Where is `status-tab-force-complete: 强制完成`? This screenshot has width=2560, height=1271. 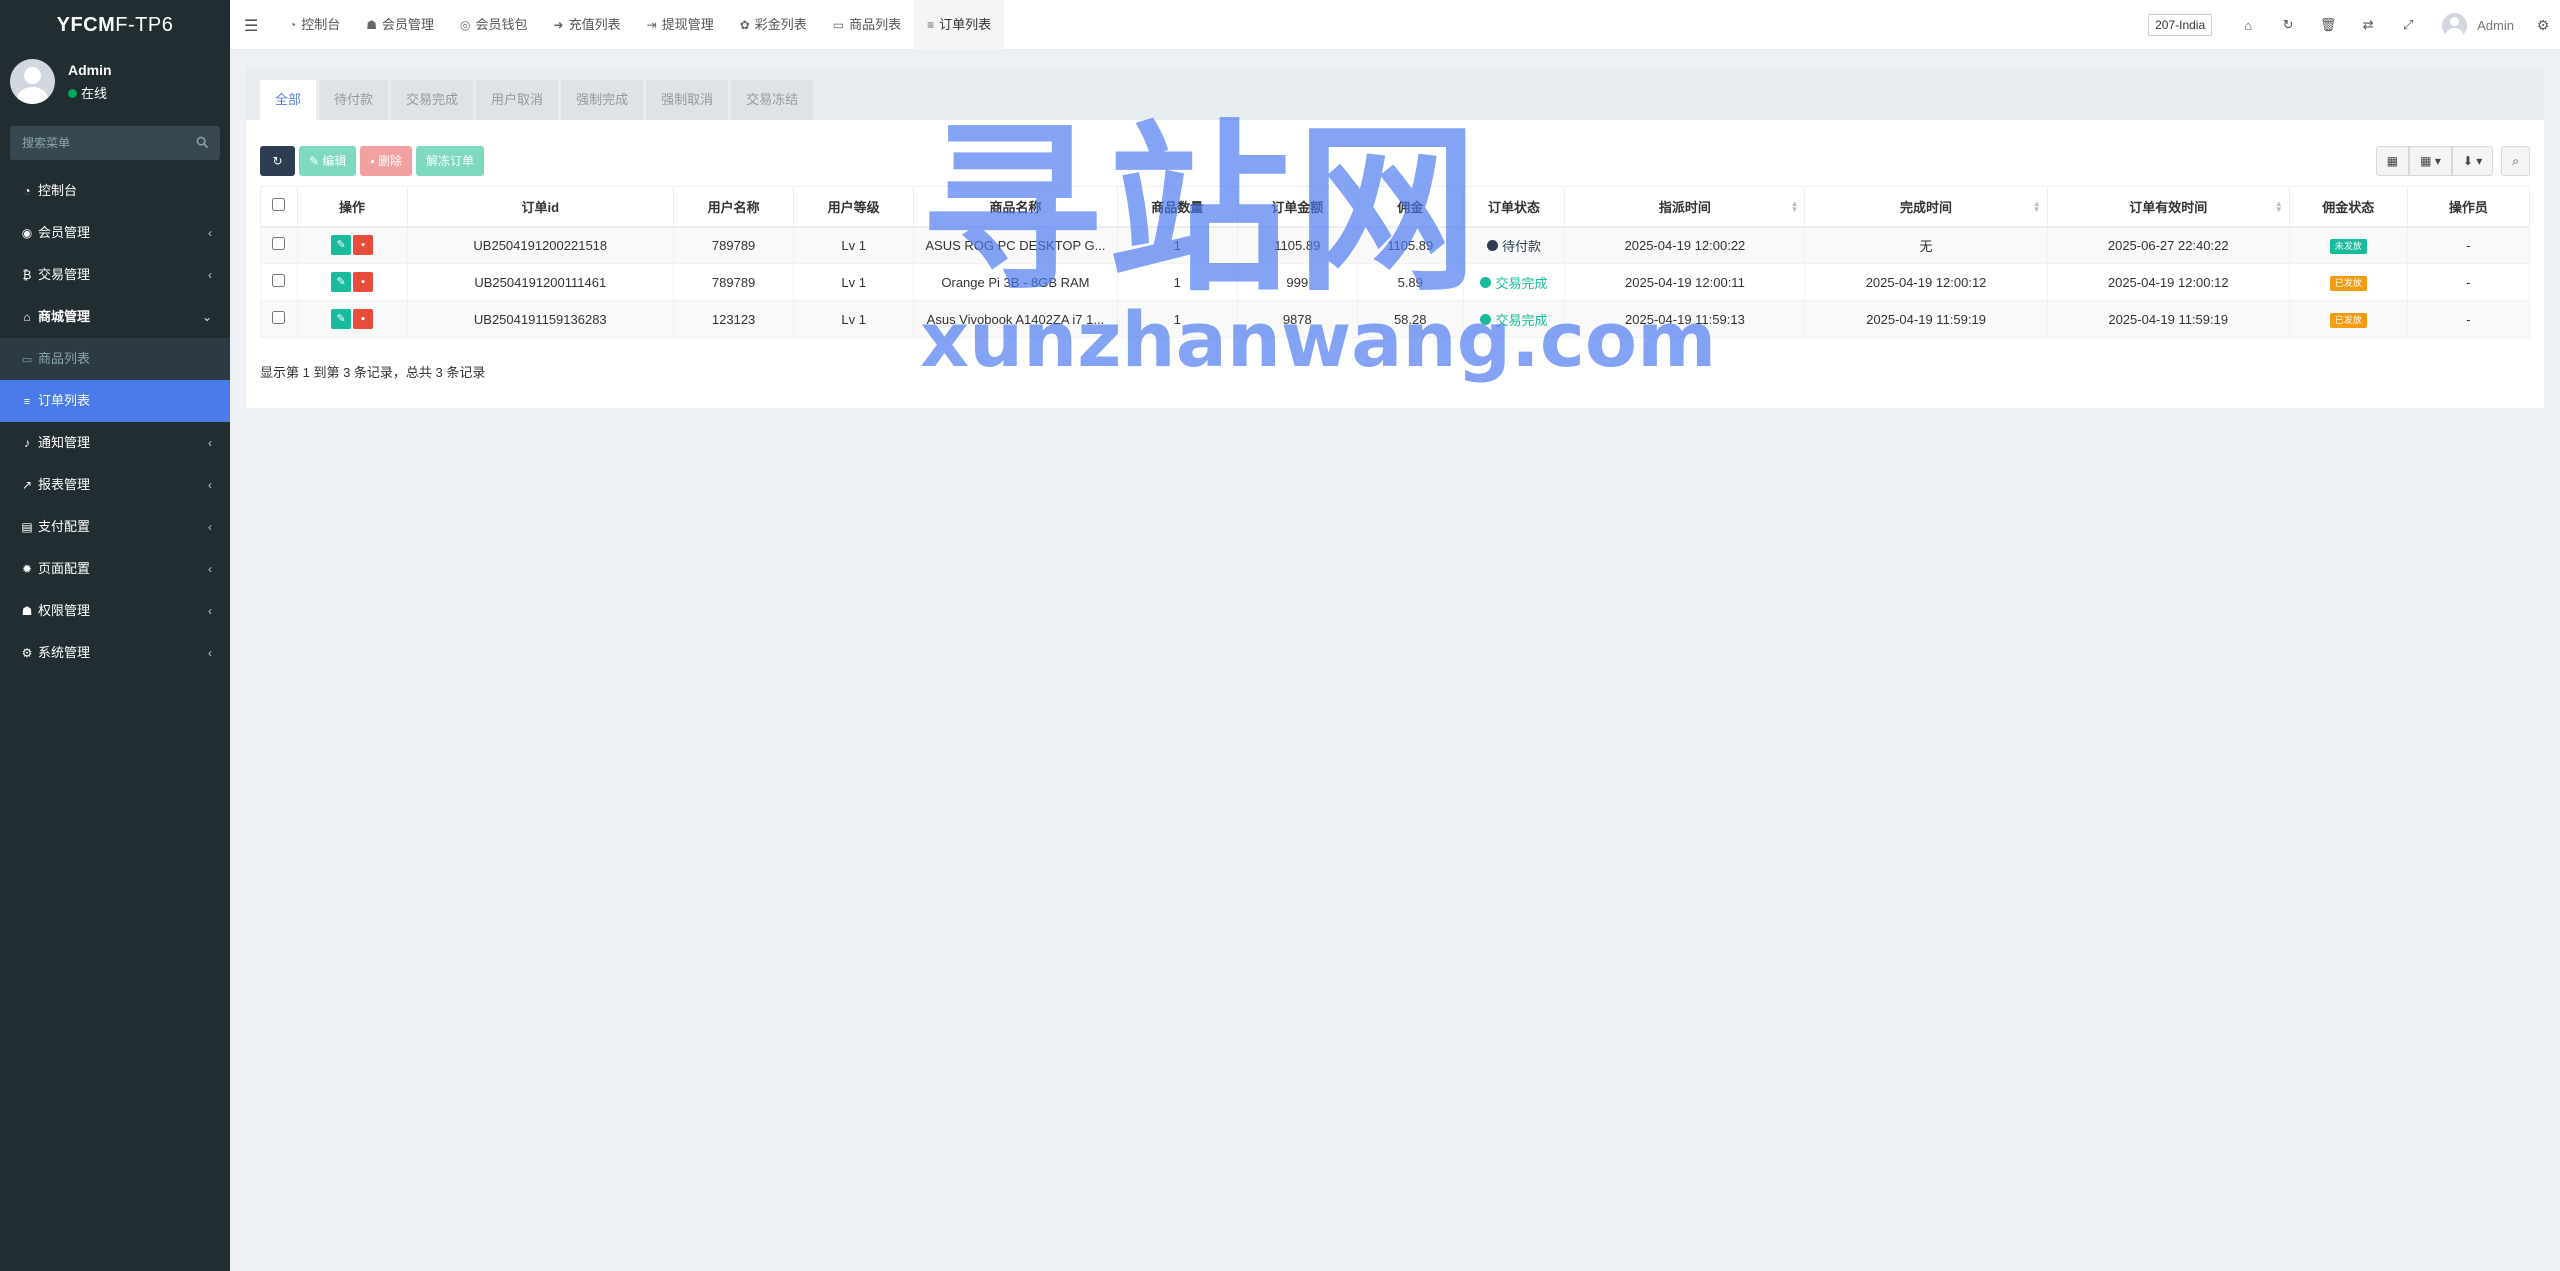 status-tab-force-complete: 强制完成 is located at coordinates (602, 100).